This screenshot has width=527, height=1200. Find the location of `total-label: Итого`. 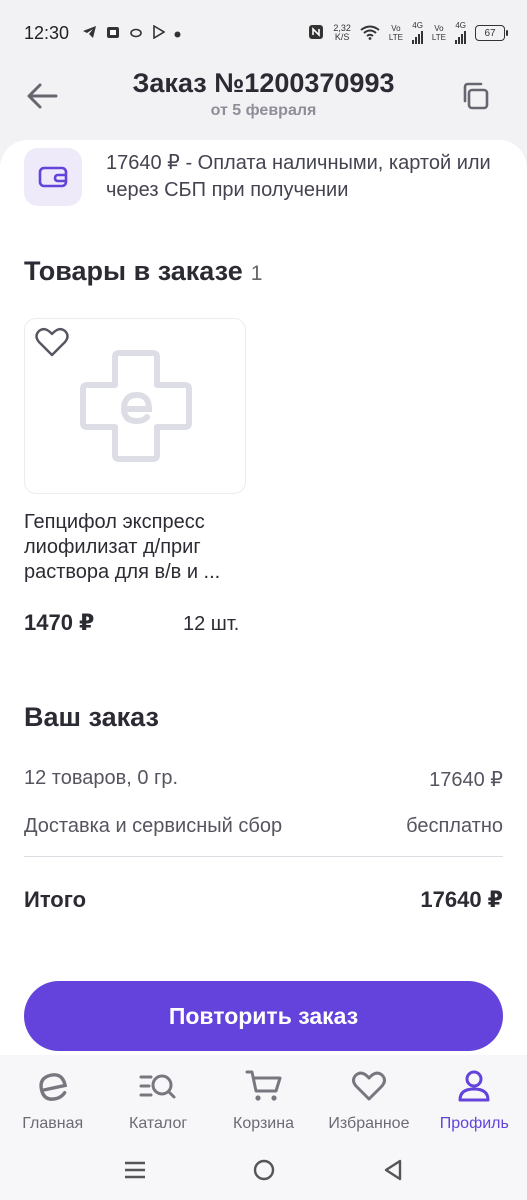

total-label: Итого is located at coordinates (55, 899).